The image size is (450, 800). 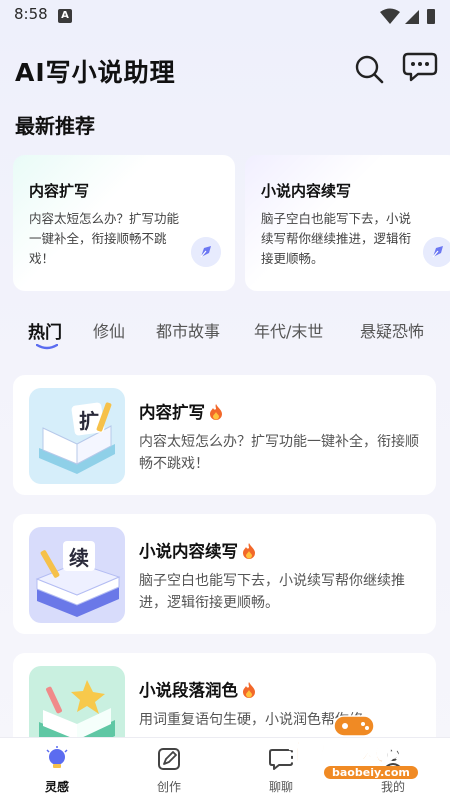 What do you see at coordinates (109, 330) in the screenshot?
I see `tab-xiuxian: 修仙` at bounding box center [109, 330].